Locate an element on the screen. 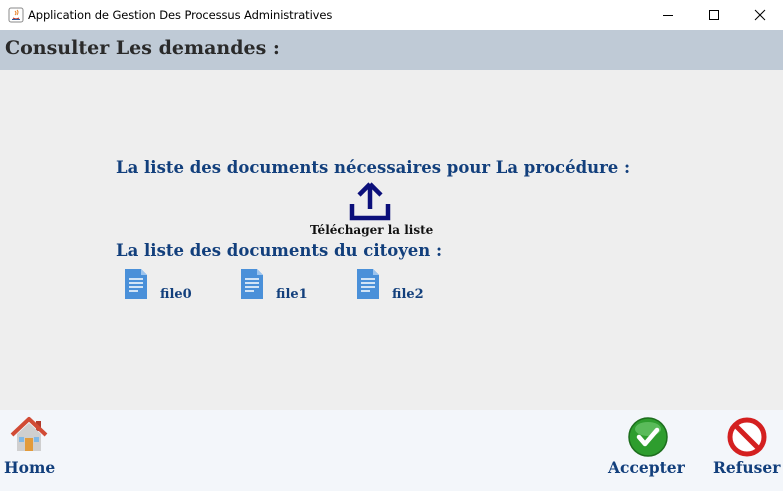 The width and height of the screenshot is (783, 491). close-icon is located at coordinates (760, 15).